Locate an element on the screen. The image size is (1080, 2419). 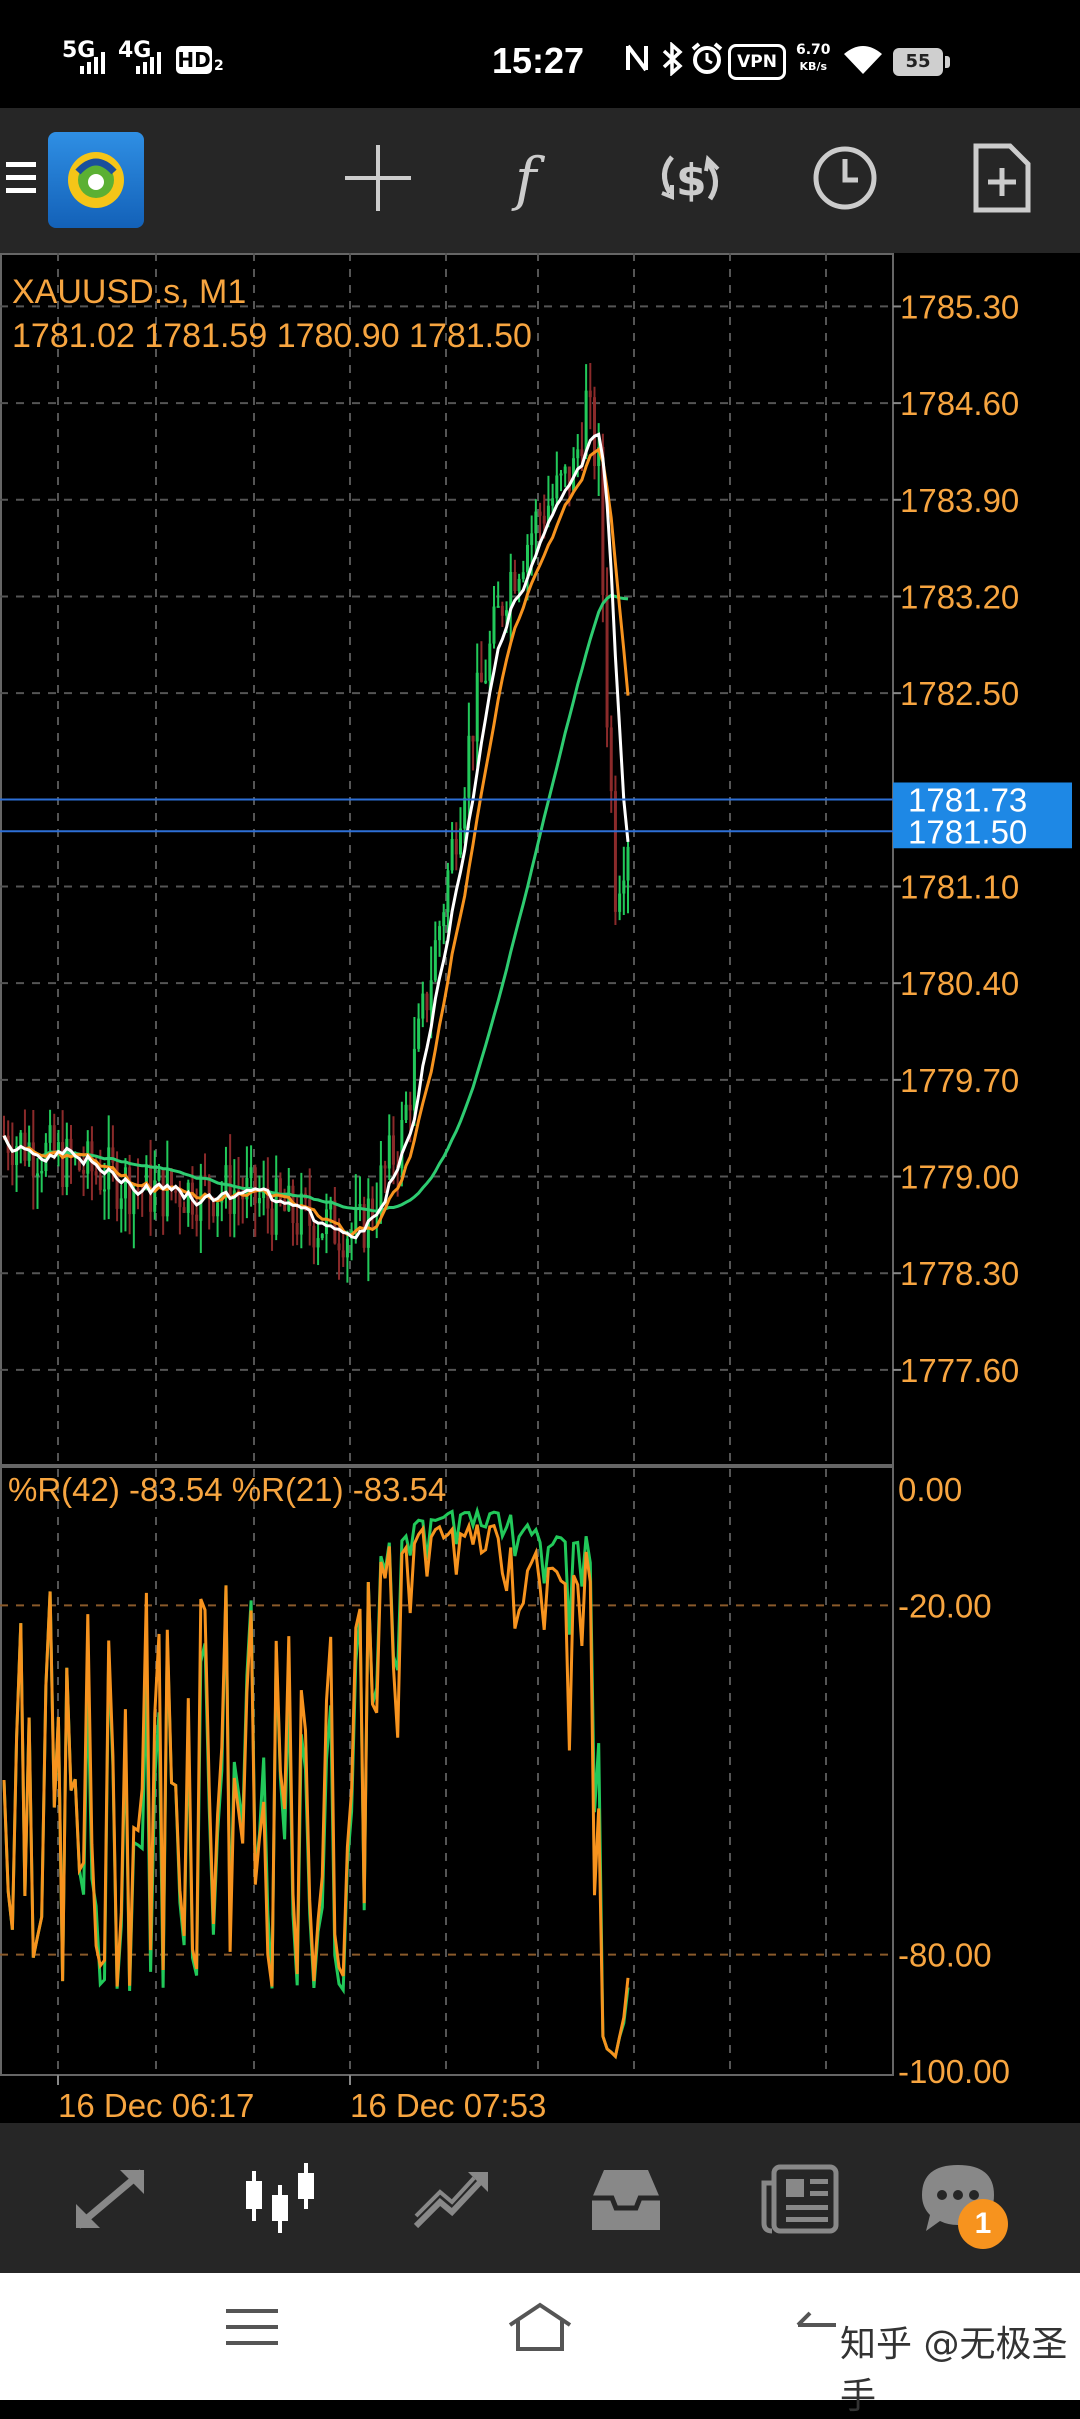
wpr-level-label: -80.00 is located at coordinates (945, 1955).